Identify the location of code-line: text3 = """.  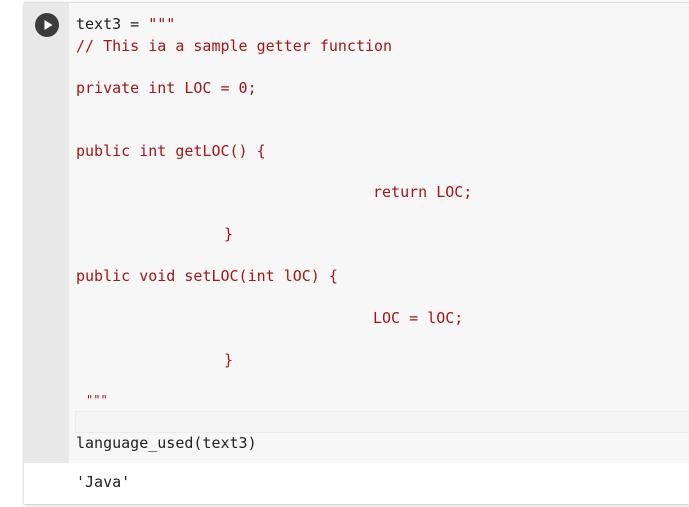
(125, 24).